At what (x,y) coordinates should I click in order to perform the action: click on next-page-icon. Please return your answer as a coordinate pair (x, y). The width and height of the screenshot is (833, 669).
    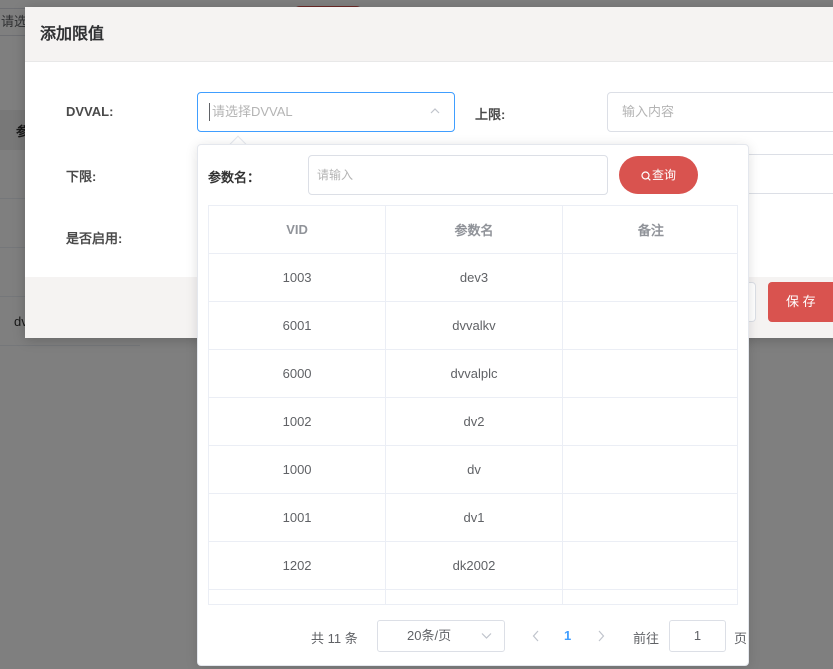
    Looking at the image, I should click on (601, 636).